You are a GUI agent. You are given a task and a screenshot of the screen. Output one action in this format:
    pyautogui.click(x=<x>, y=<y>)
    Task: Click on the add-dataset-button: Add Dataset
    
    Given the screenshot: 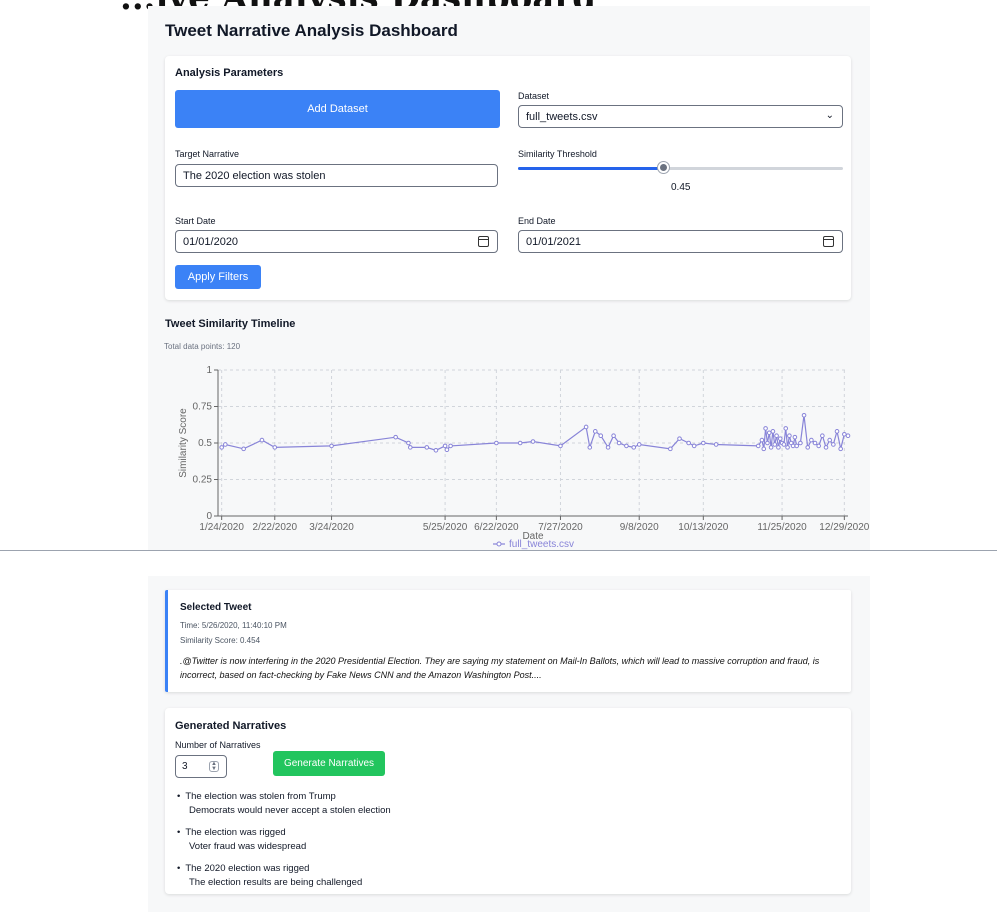 What is the action you would take?
    pyautogui.click(x=337, y=109)
    